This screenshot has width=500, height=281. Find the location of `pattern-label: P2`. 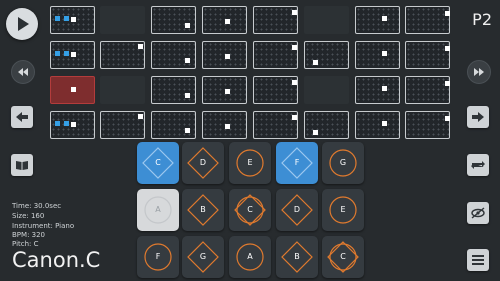

pattern-label: P2 is located at coordinates (482, 19).